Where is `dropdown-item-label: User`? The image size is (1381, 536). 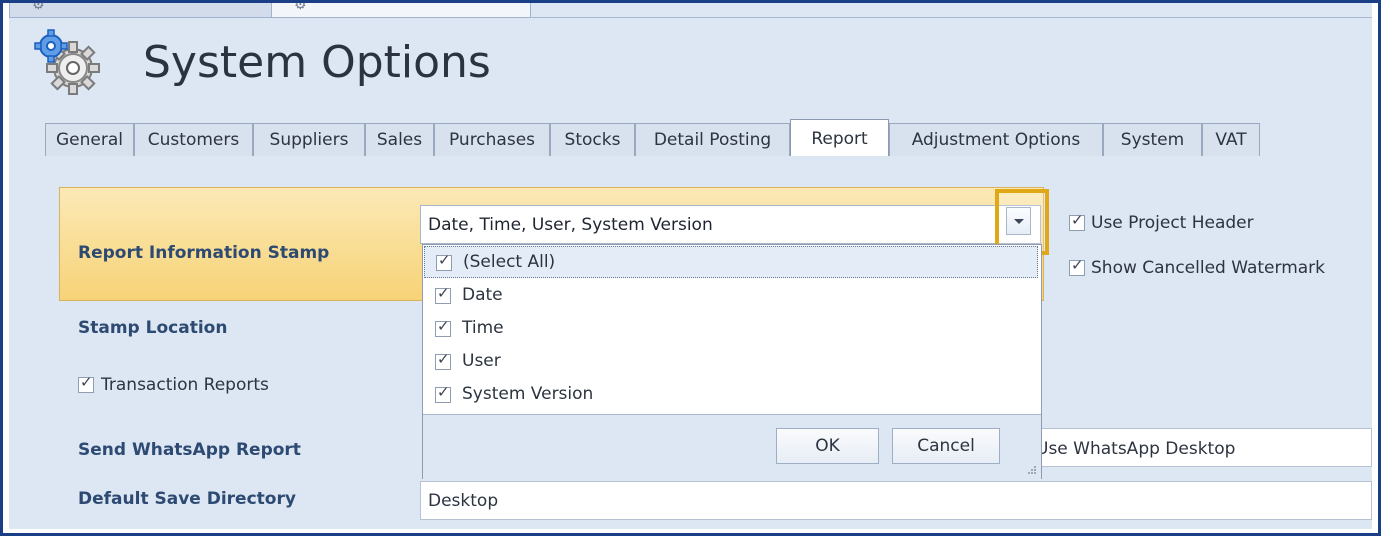 dropdown-item-label: User is located at coordinates (481, 361).